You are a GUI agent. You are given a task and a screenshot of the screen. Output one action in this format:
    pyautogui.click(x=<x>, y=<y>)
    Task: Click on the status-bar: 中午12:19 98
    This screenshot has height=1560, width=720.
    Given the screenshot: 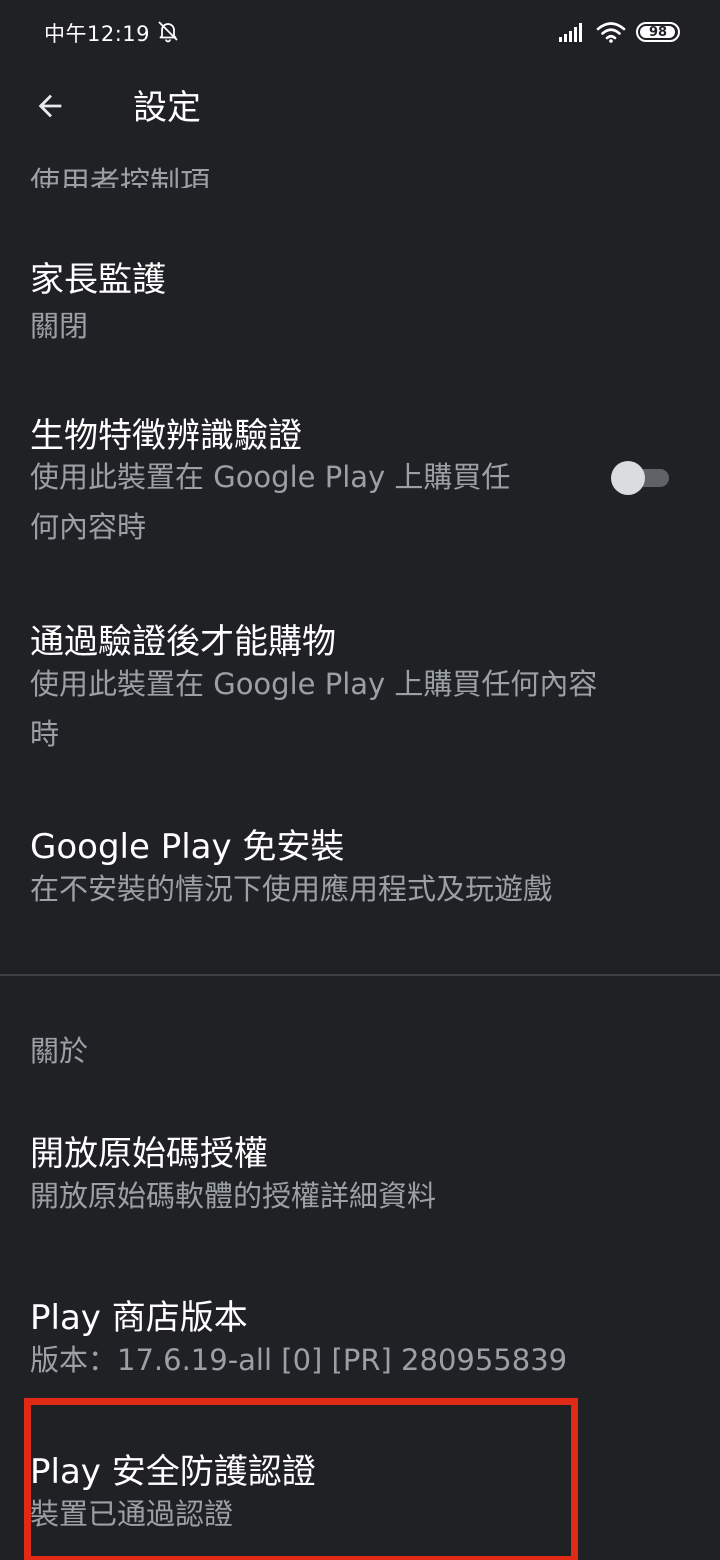 What is the action you would take?
    pyautogui.click(x=360, y=32)
    